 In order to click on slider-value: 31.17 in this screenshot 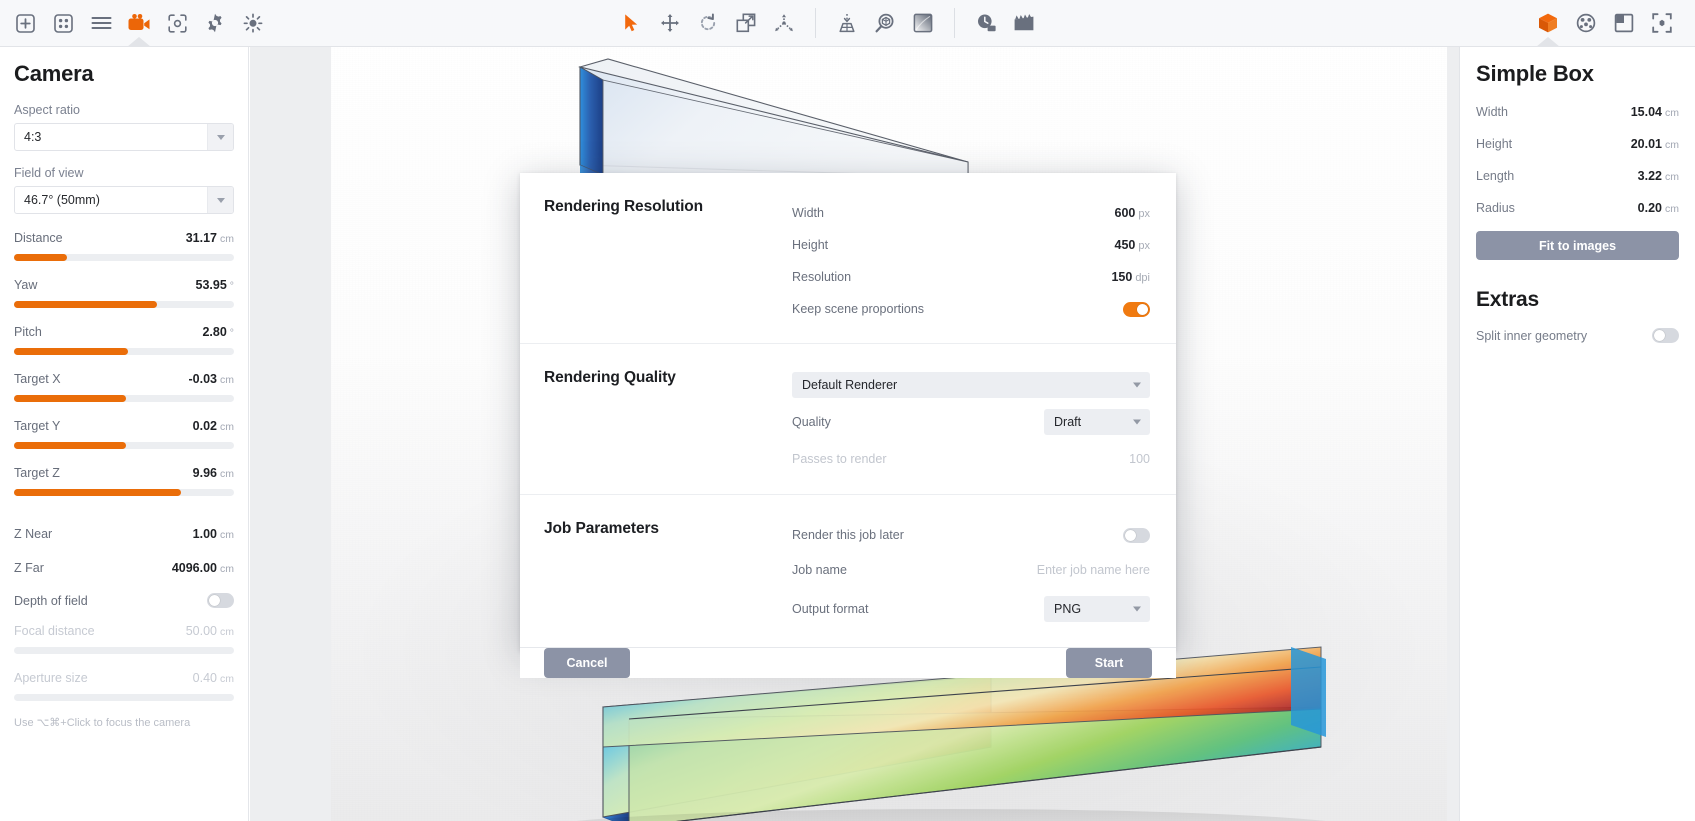, I will do `click(201, 238)`.